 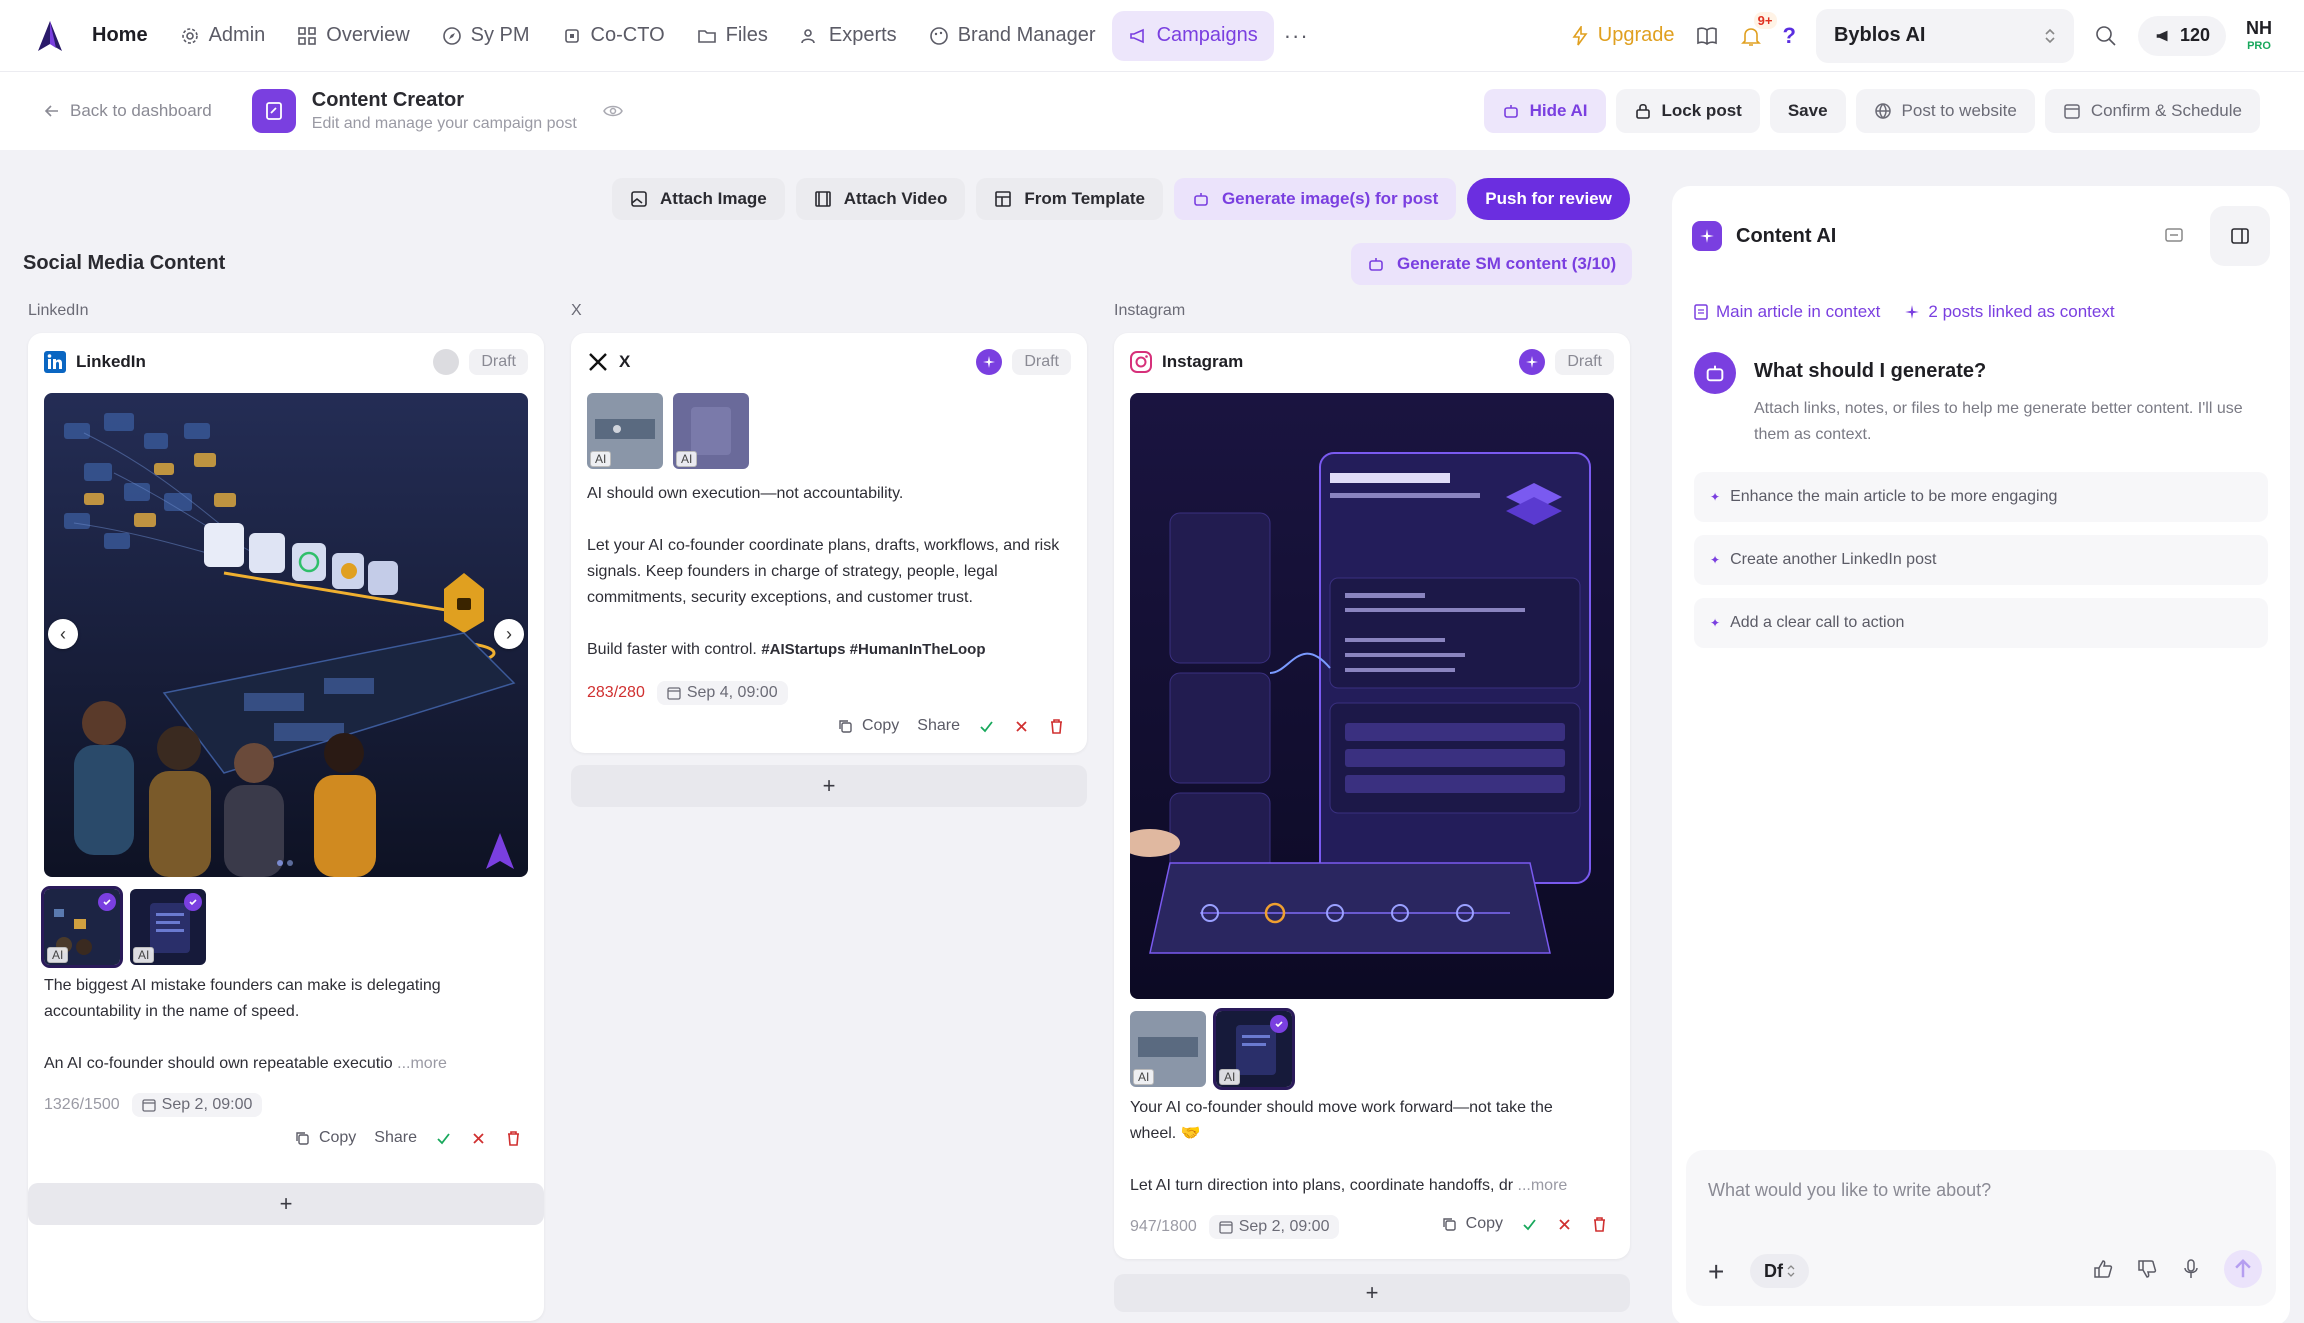 I want to click on org-select: Byblos AI, so click(x=1944, y=35).